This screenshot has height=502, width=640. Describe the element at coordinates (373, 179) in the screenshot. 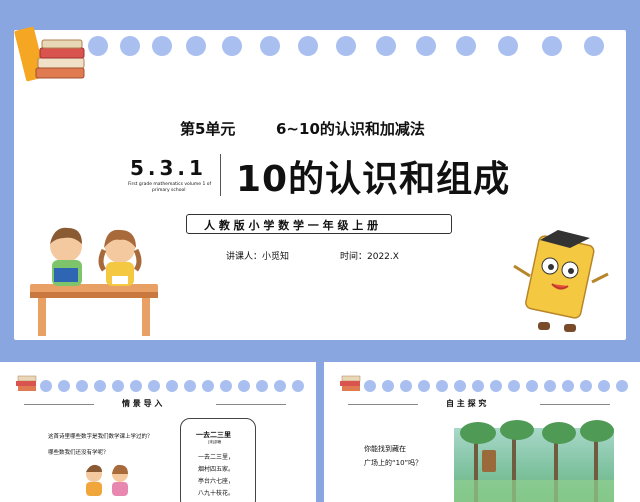

I see `lesson-title: 10的认识和组成` at that location.